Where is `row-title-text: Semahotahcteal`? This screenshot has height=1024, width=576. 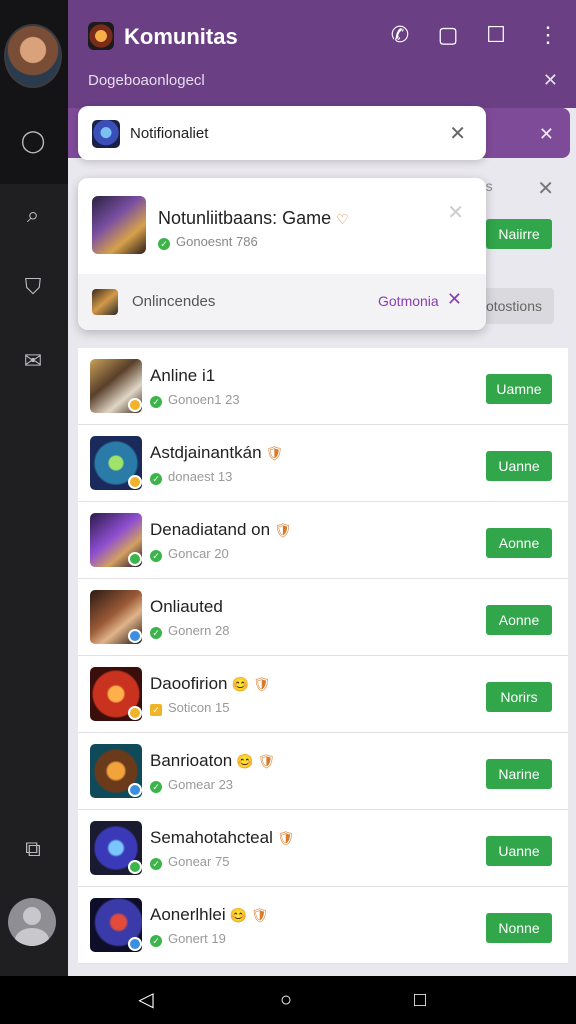 row-title-text: Semahotahcteal is located at coordinates (211, 837).